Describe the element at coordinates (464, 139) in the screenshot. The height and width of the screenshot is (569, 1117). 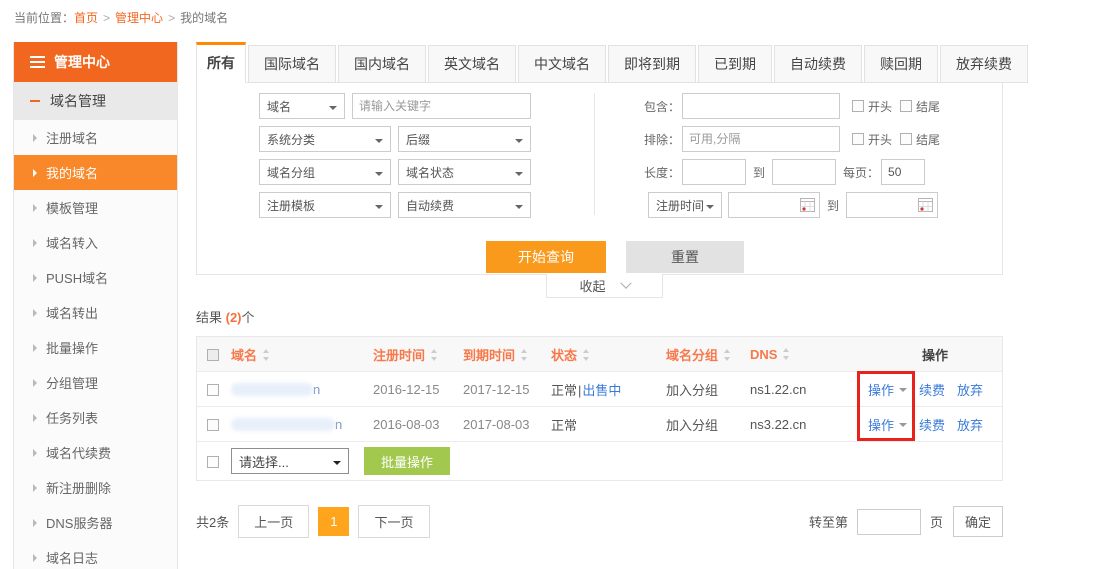
I see `suffix-select: 后缀` at that location.